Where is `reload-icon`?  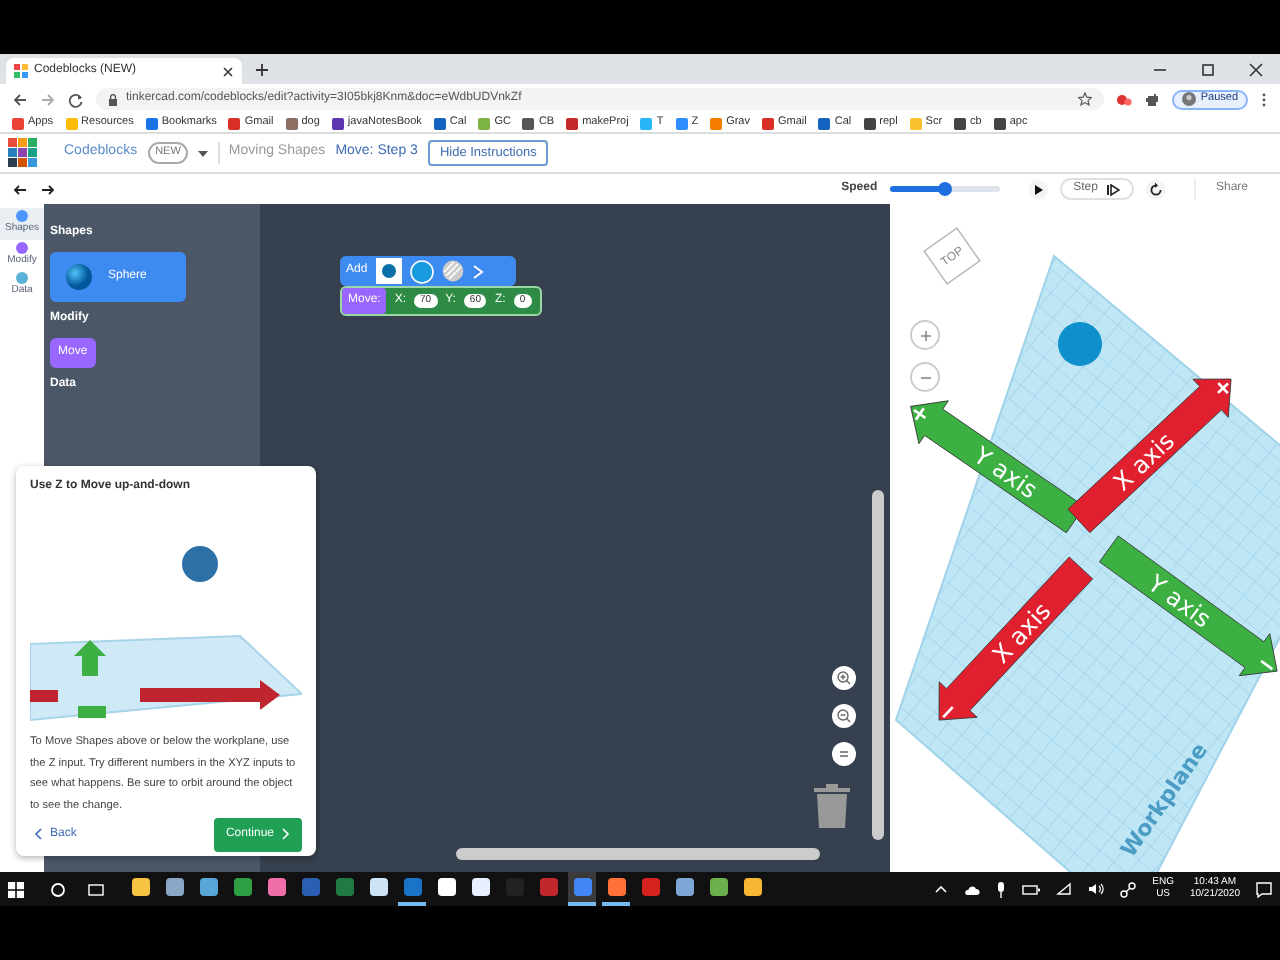
reload-icon is located at coordinates (76, 99).